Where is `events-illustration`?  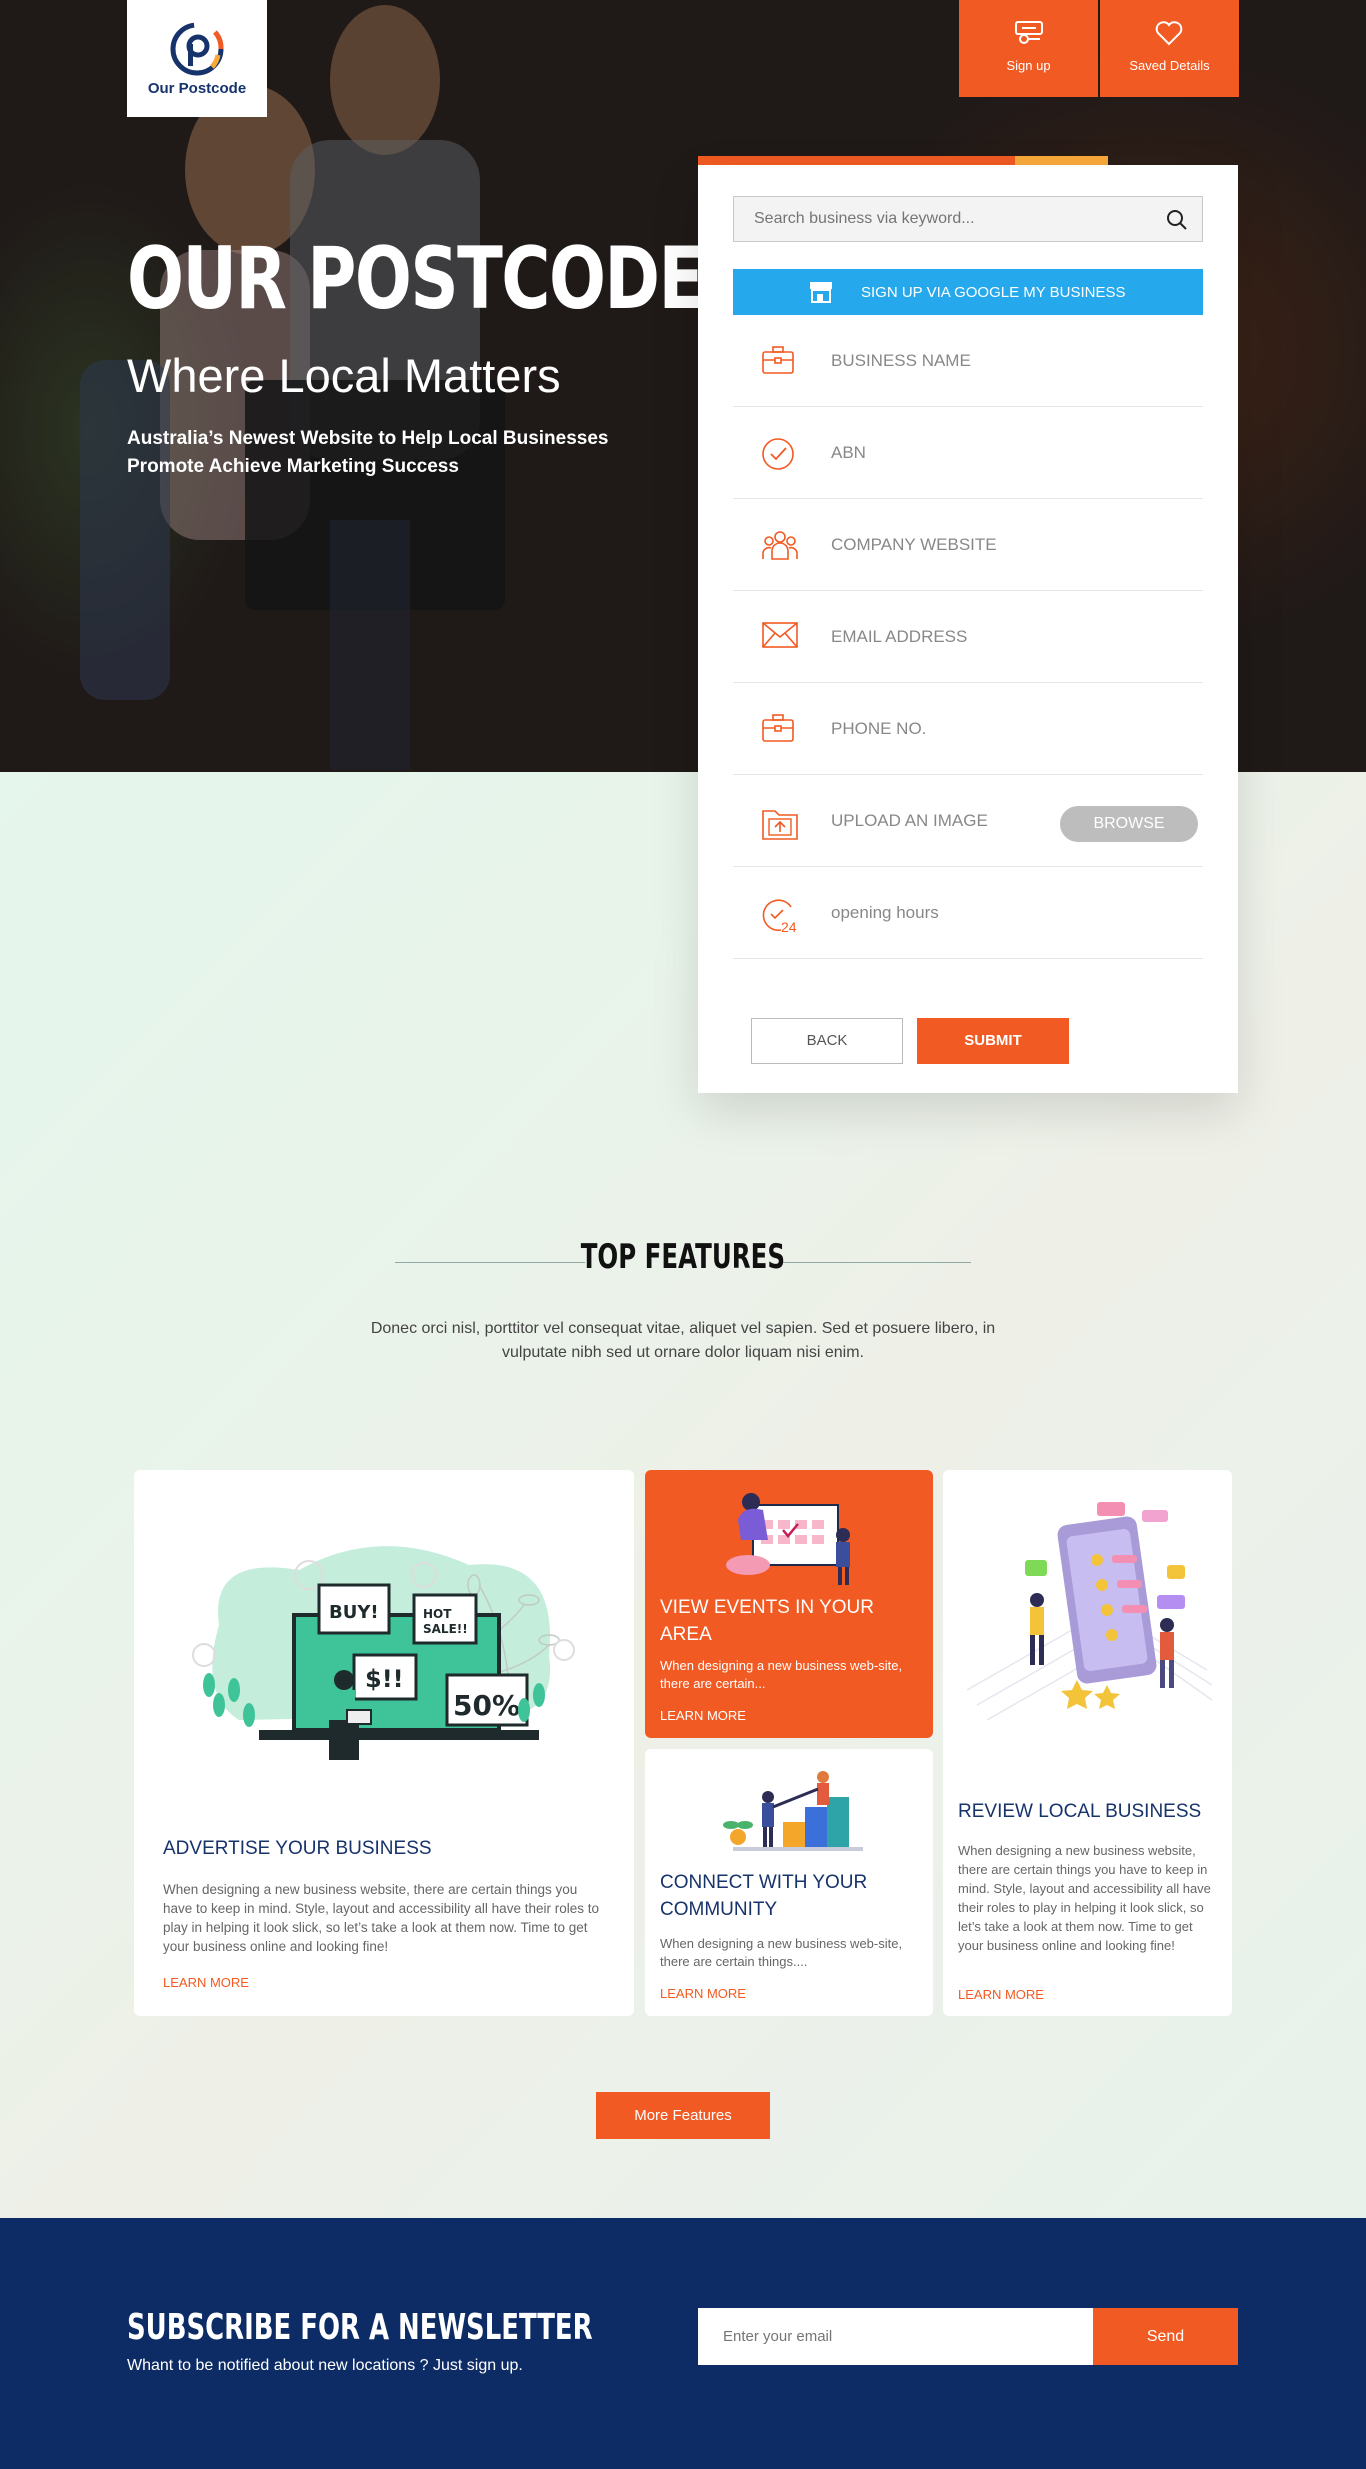 events-illustration is located at coordinates (788, 1539).